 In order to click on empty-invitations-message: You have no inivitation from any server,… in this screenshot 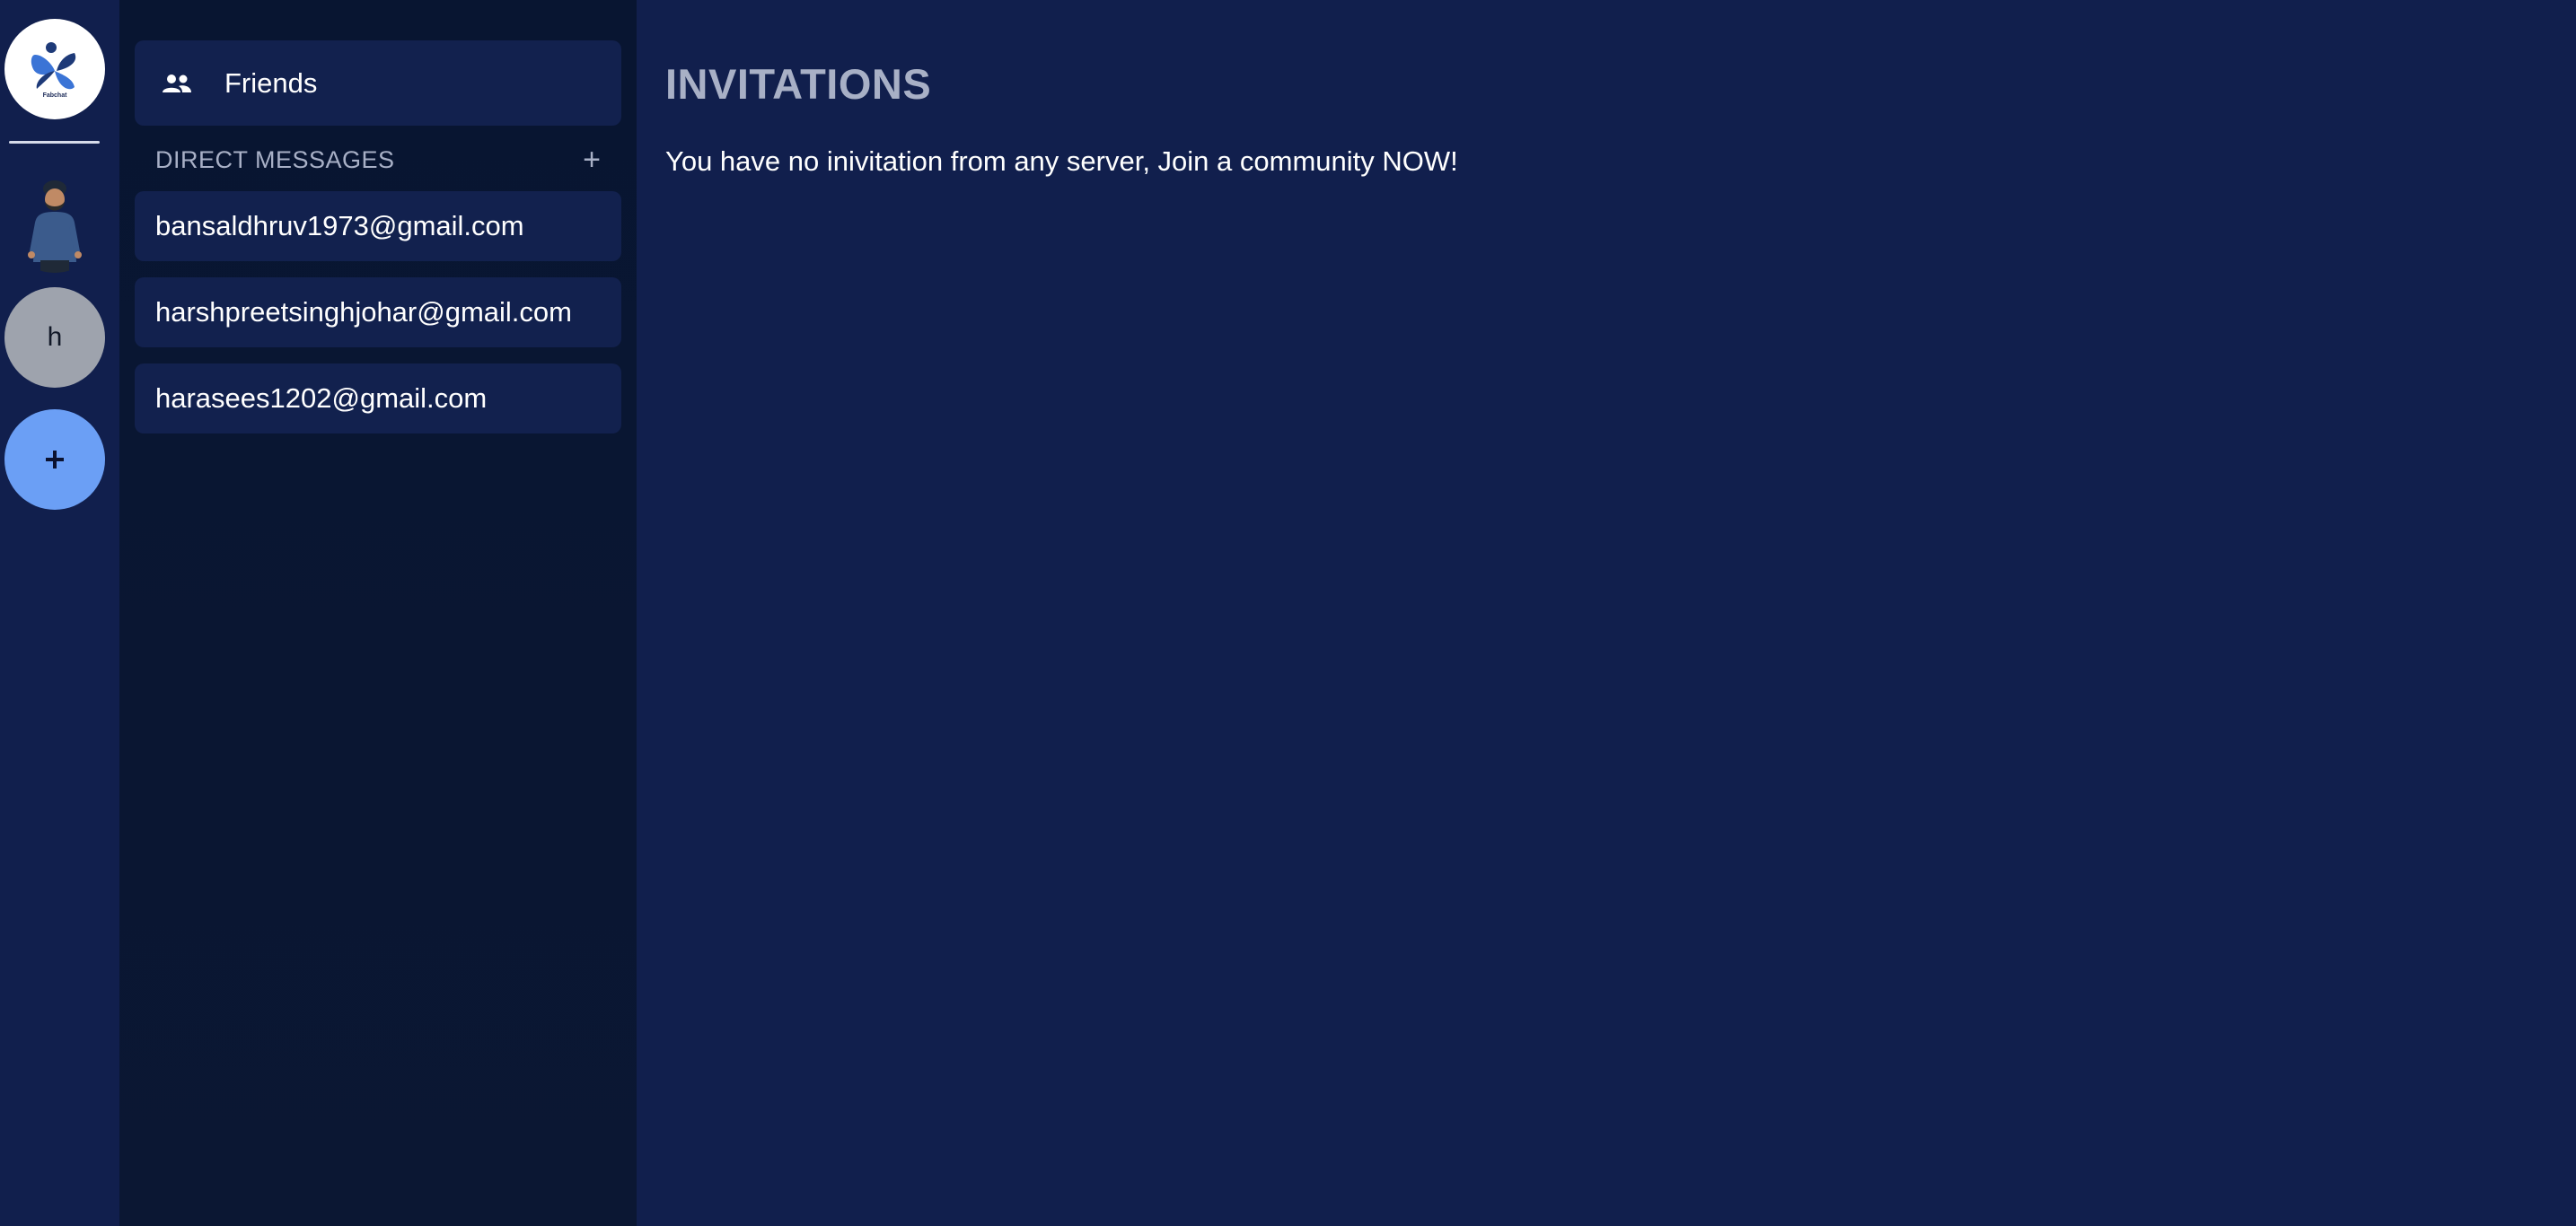, I will do `click(1061, 161)`.